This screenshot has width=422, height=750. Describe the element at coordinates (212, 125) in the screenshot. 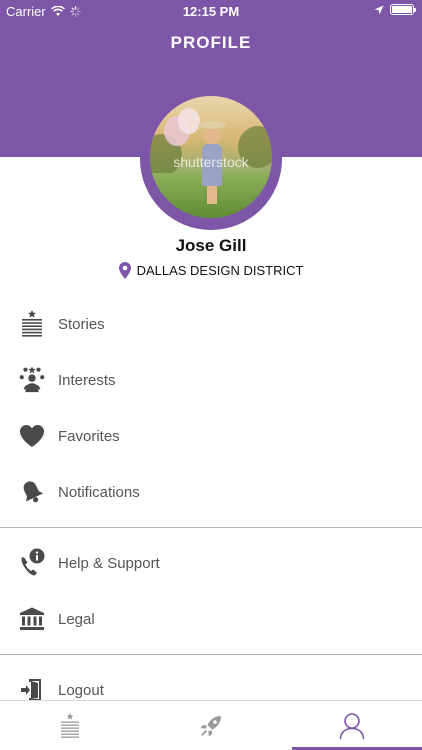

I see `photo-girl-hat` at that location.